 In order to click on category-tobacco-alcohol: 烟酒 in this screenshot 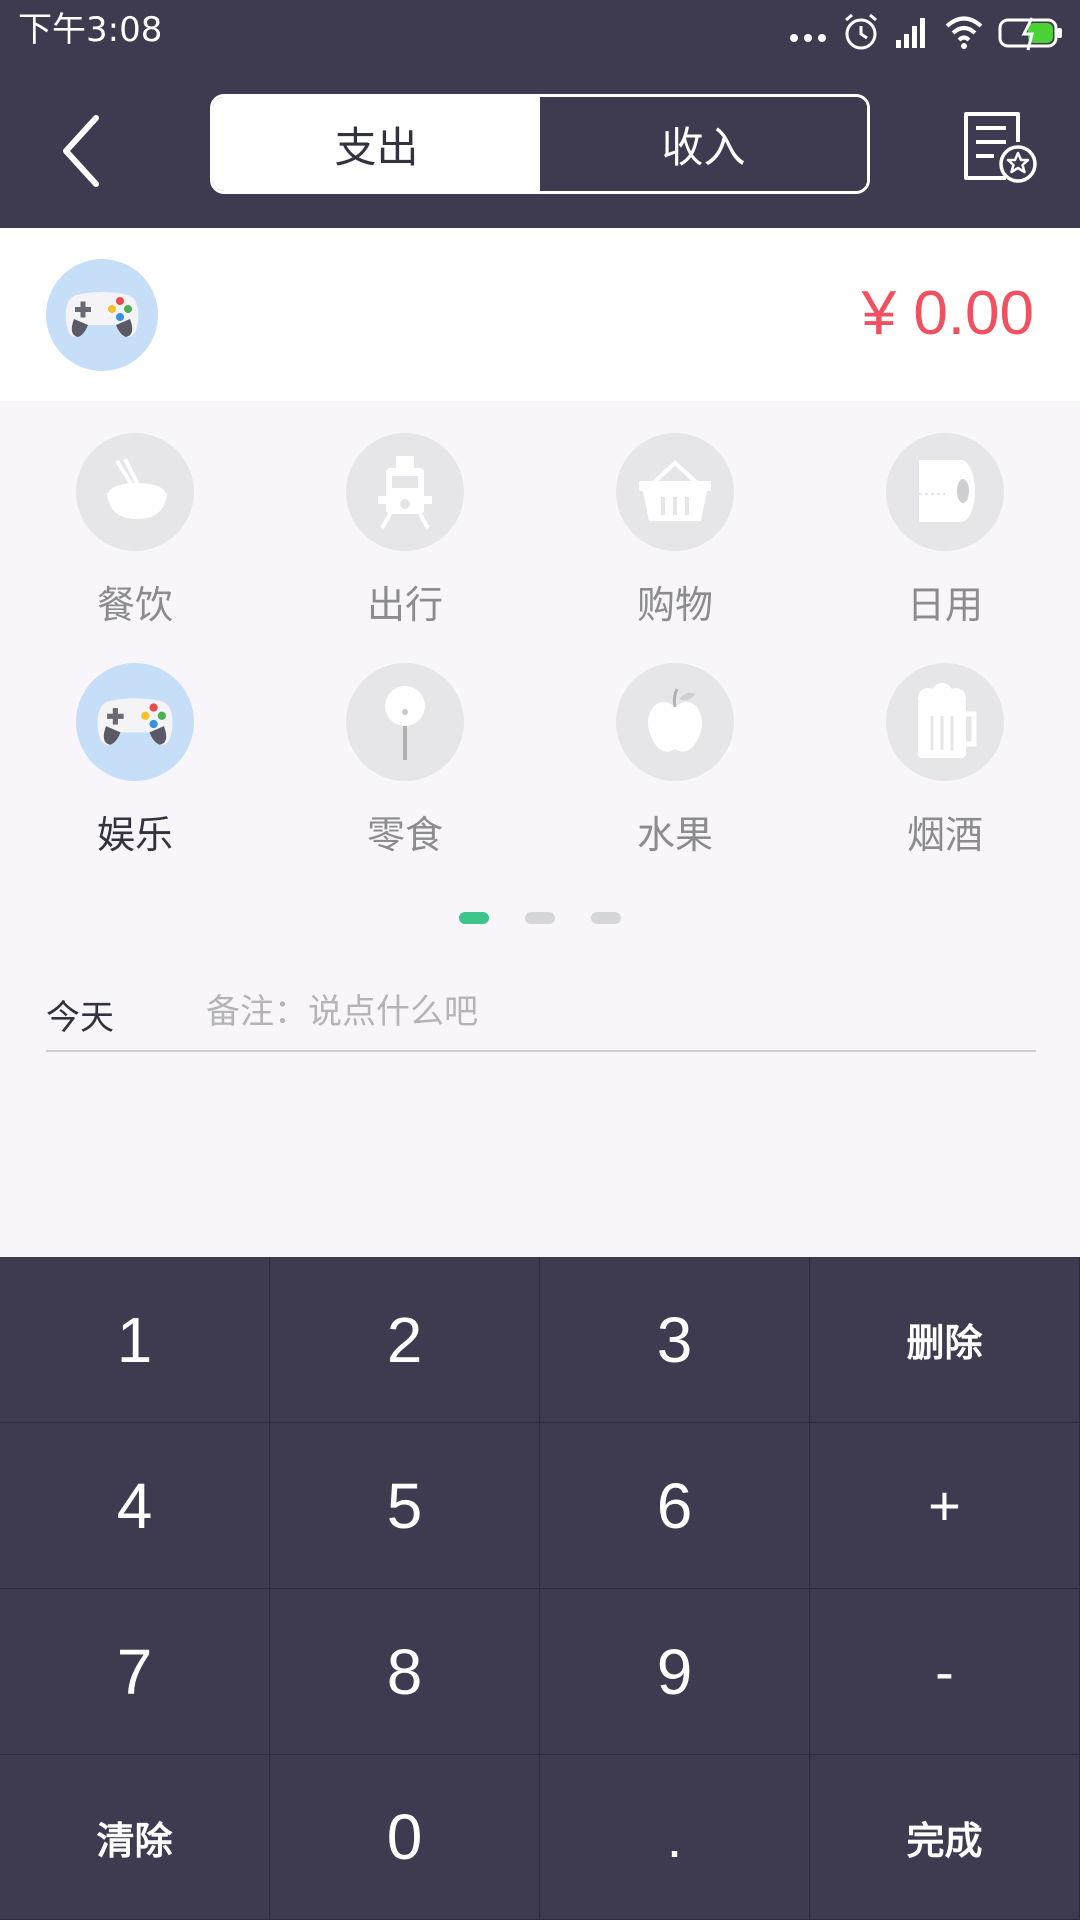, I will do `click(945, 763)`.